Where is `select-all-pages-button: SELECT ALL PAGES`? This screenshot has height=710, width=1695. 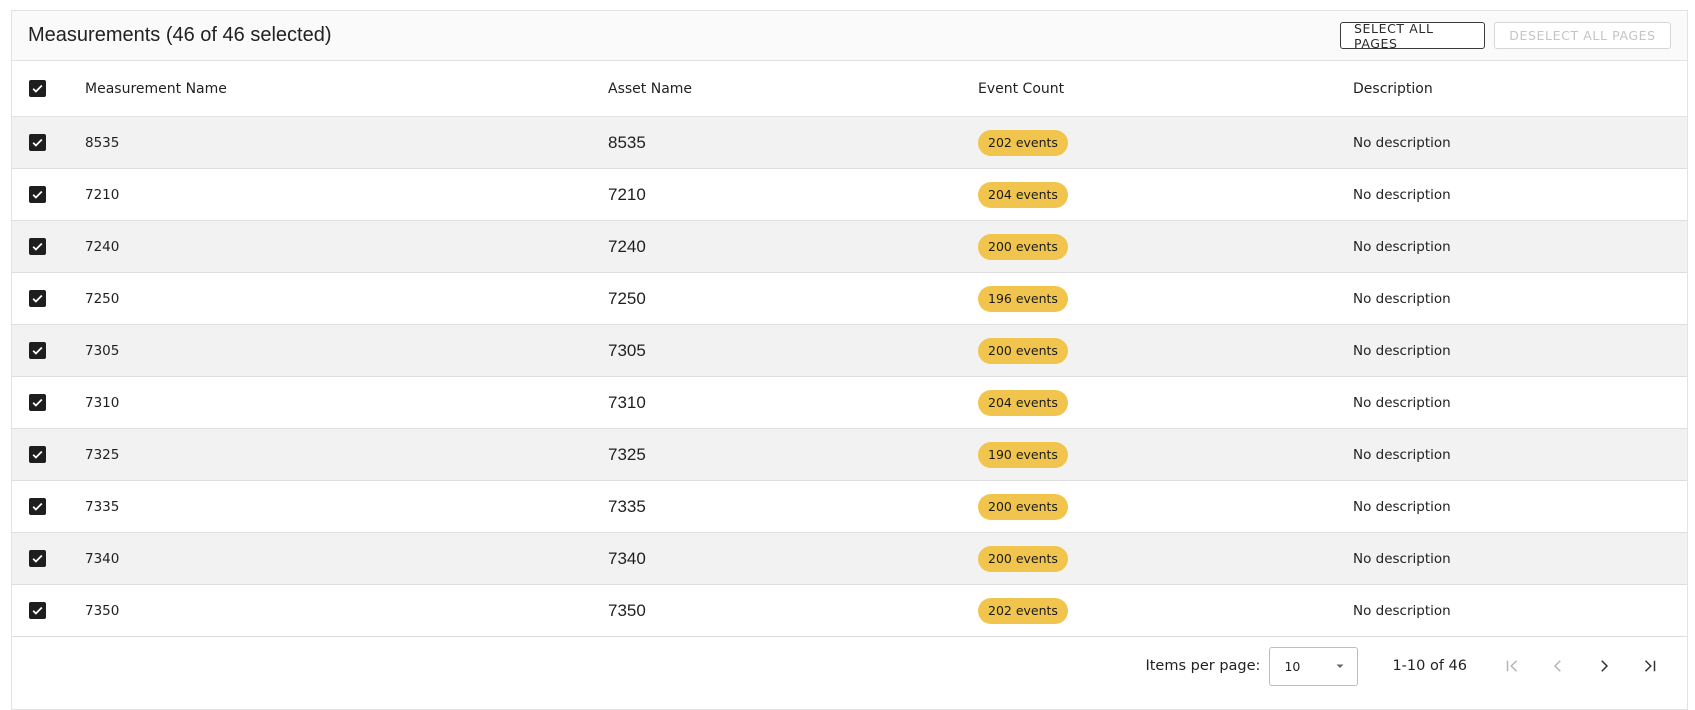
select-all-pages-button: SELECT ALL PAGES is located at coordinates (1412, 36).